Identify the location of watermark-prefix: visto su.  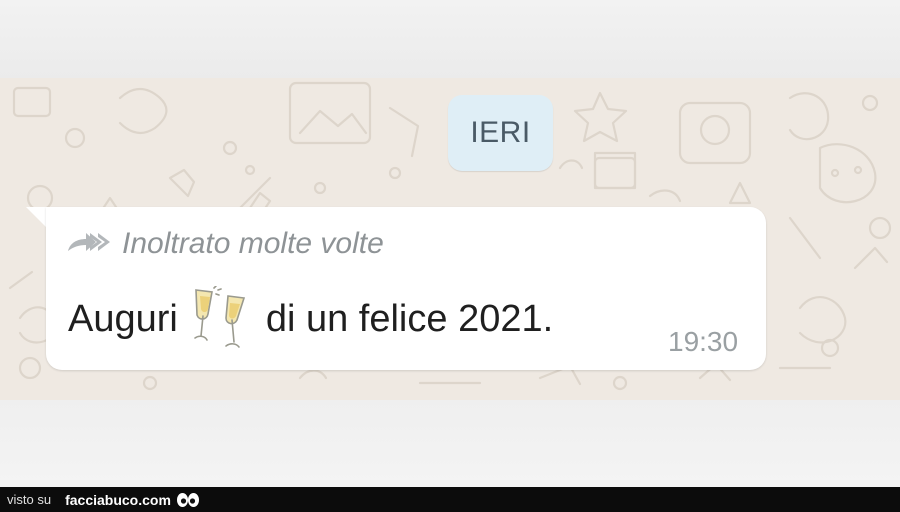
(29, 499).